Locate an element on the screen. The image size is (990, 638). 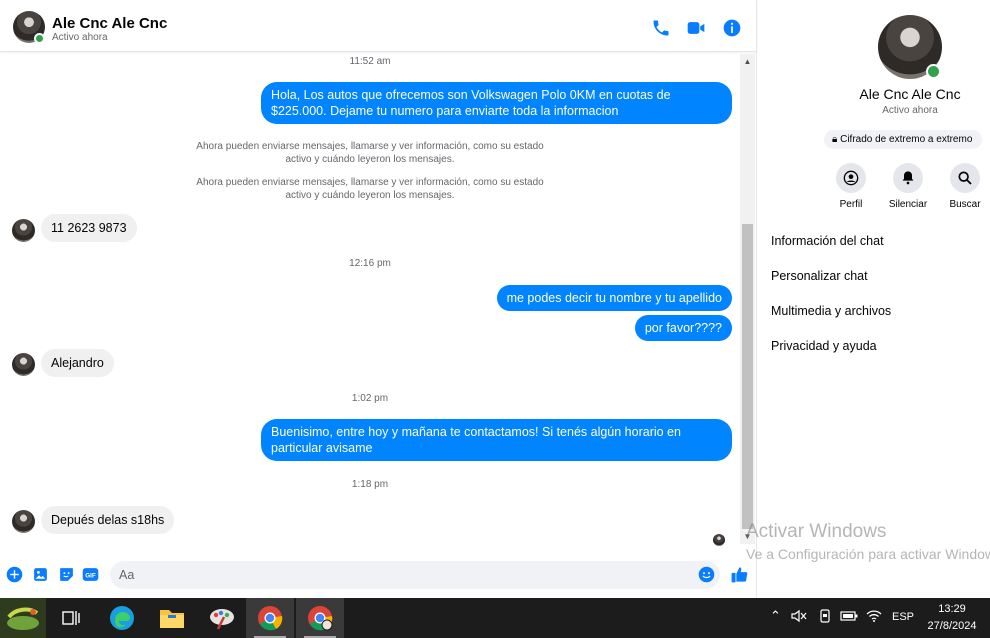
file-explorer-app is located at coordinates (172, 618).